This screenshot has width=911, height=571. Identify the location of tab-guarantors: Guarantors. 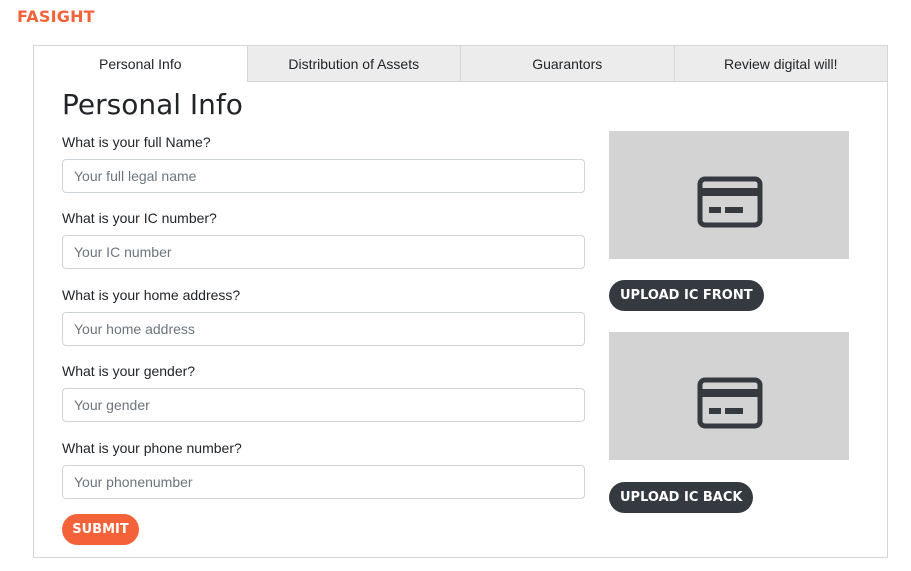
(567, 64).